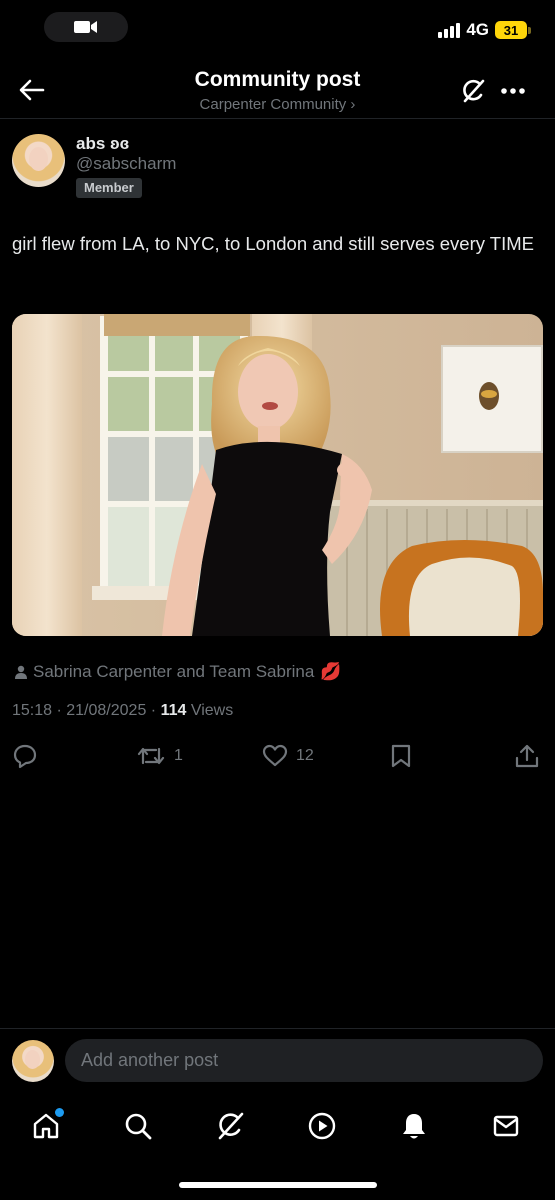 This screenshot has height=1200, width=555. I want to click on nav-grok, so click(230, 1126).